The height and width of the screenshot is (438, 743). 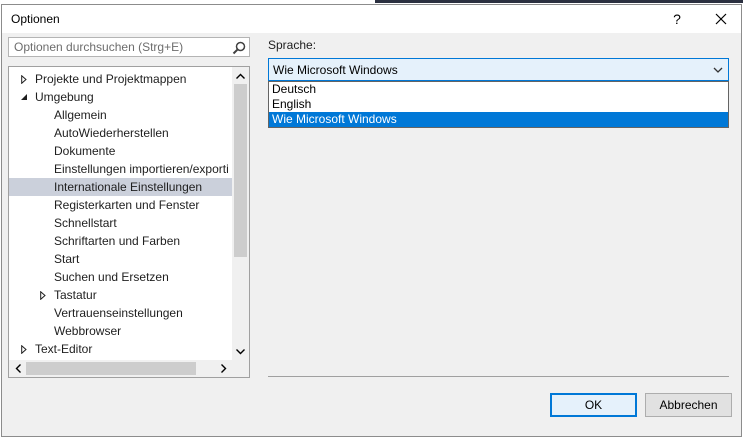 I want to click on cancel-button: Abbrechen, so click(x=688, y=405).